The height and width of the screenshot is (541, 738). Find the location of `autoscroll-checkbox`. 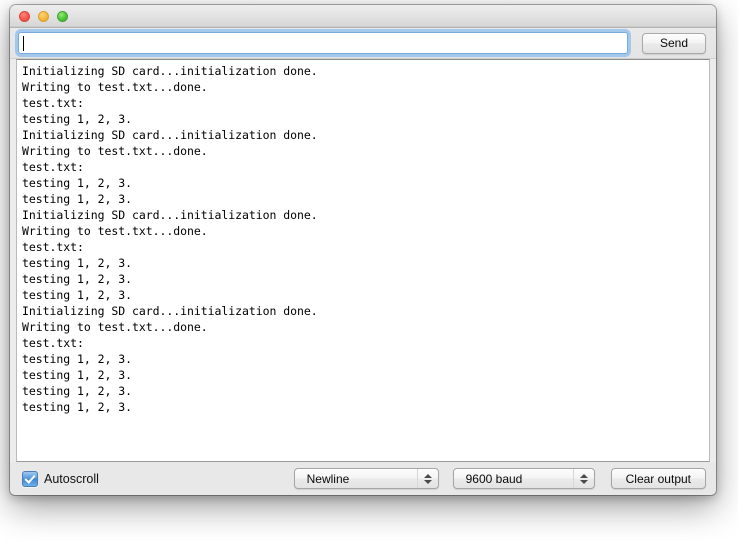

autoscroll-checkbox is located at coordinates (30, 478).